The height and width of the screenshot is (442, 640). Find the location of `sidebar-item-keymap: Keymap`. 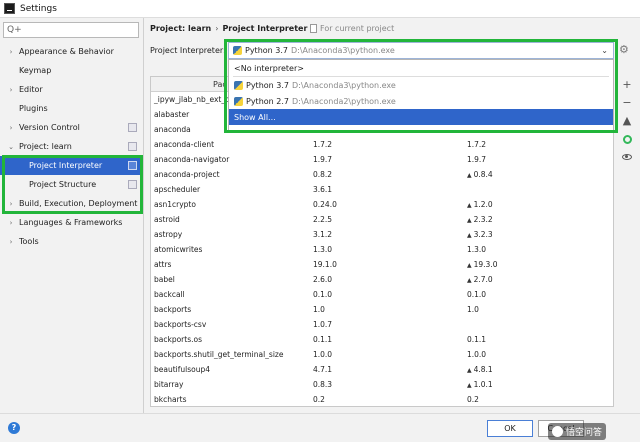

sidebar-item-keymap: Keymap is located at coordinates (71, 70).